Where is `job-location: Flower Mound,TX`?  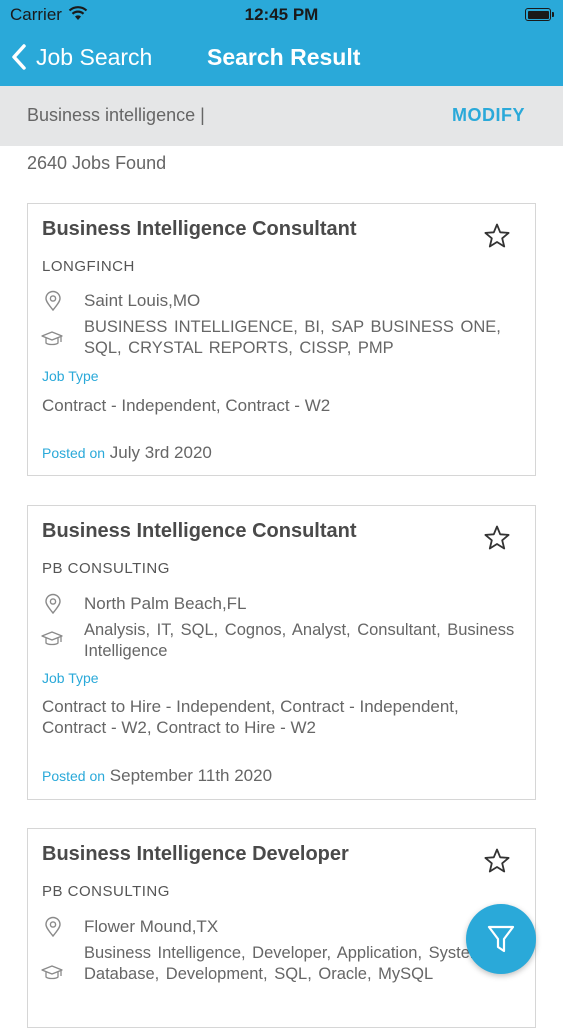
job-location: Flower Mound,TX is located at coordinates (151, 926).